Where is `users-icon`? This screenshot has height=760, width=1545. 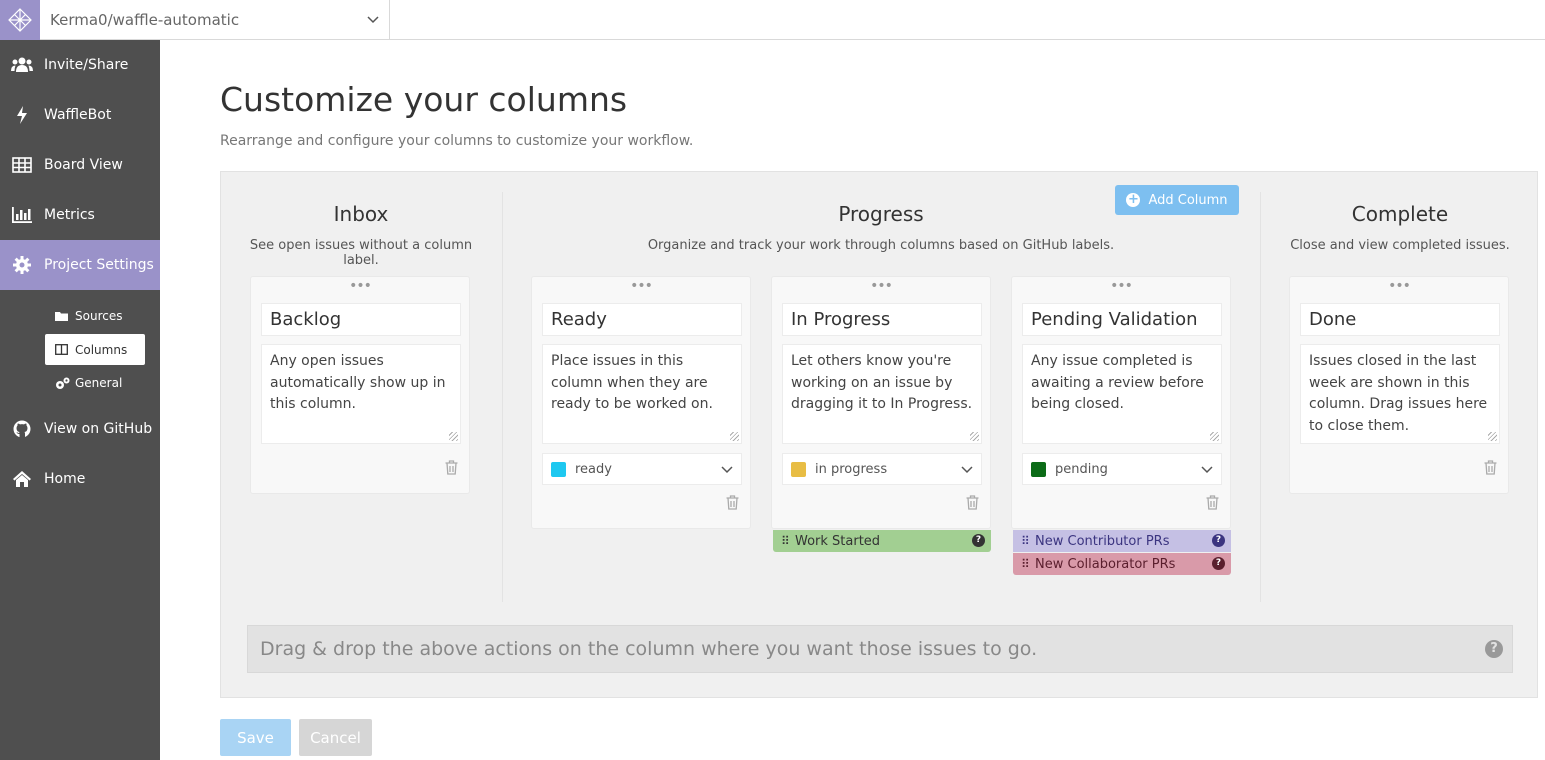 users-icon is located at coordinates (22, 65).